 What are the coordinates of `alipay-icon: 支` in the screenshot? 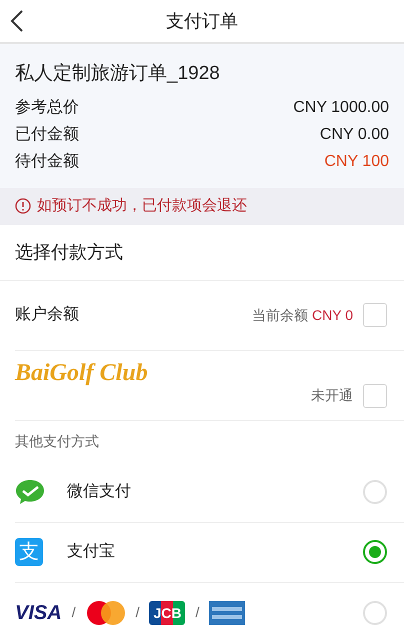 It's located at (29, 552).